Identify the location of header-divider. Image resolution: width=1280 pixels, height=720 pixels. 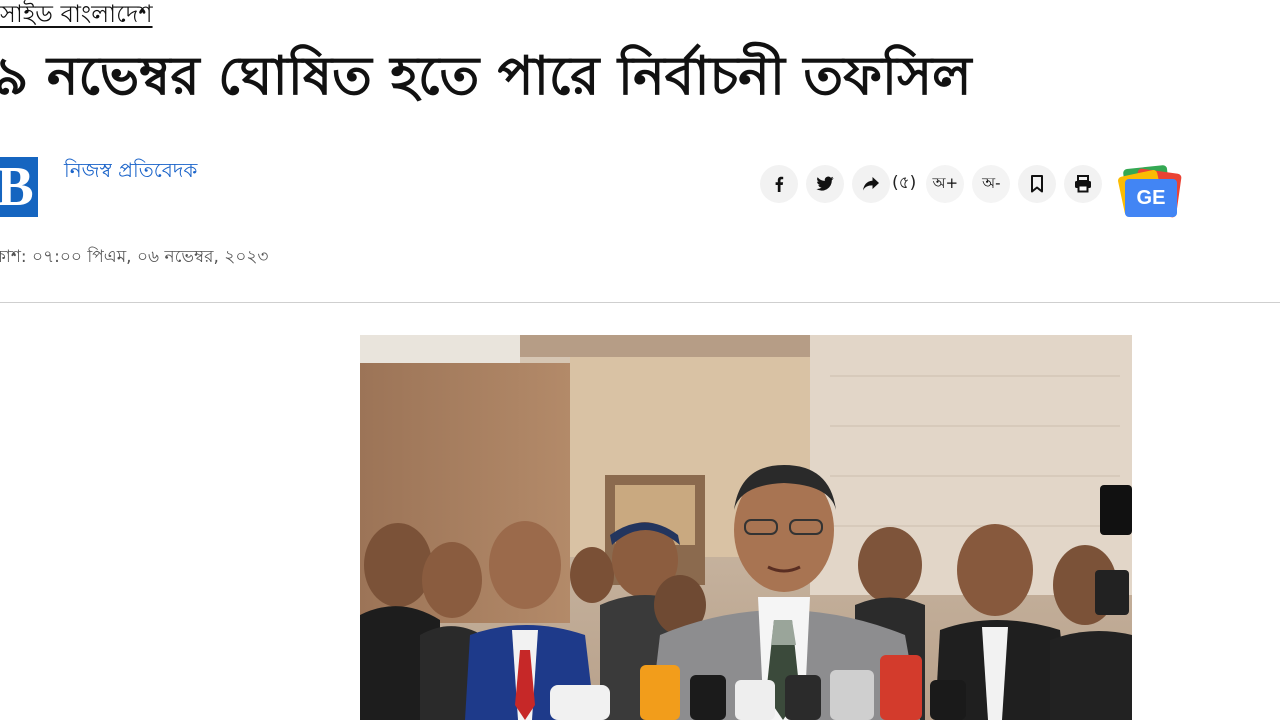
(640, 302).